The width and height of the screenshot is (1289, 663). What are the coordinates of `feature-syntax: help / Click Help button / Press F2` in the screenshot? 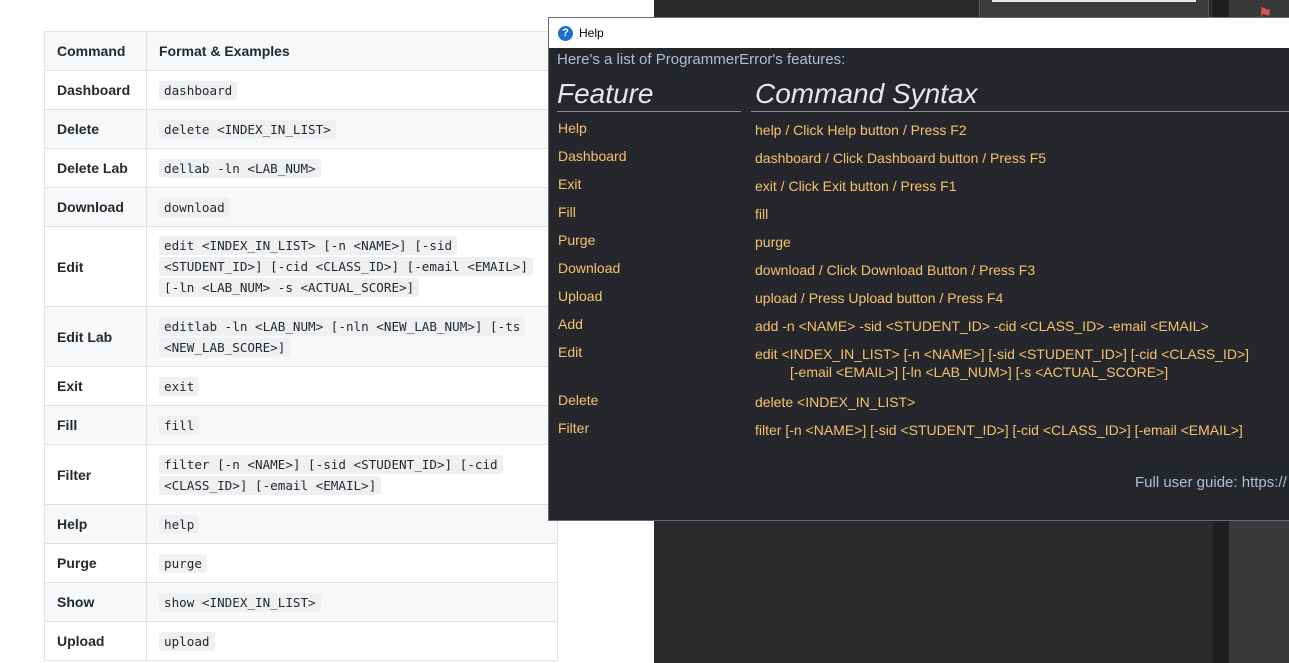 It's located at (861, 130).